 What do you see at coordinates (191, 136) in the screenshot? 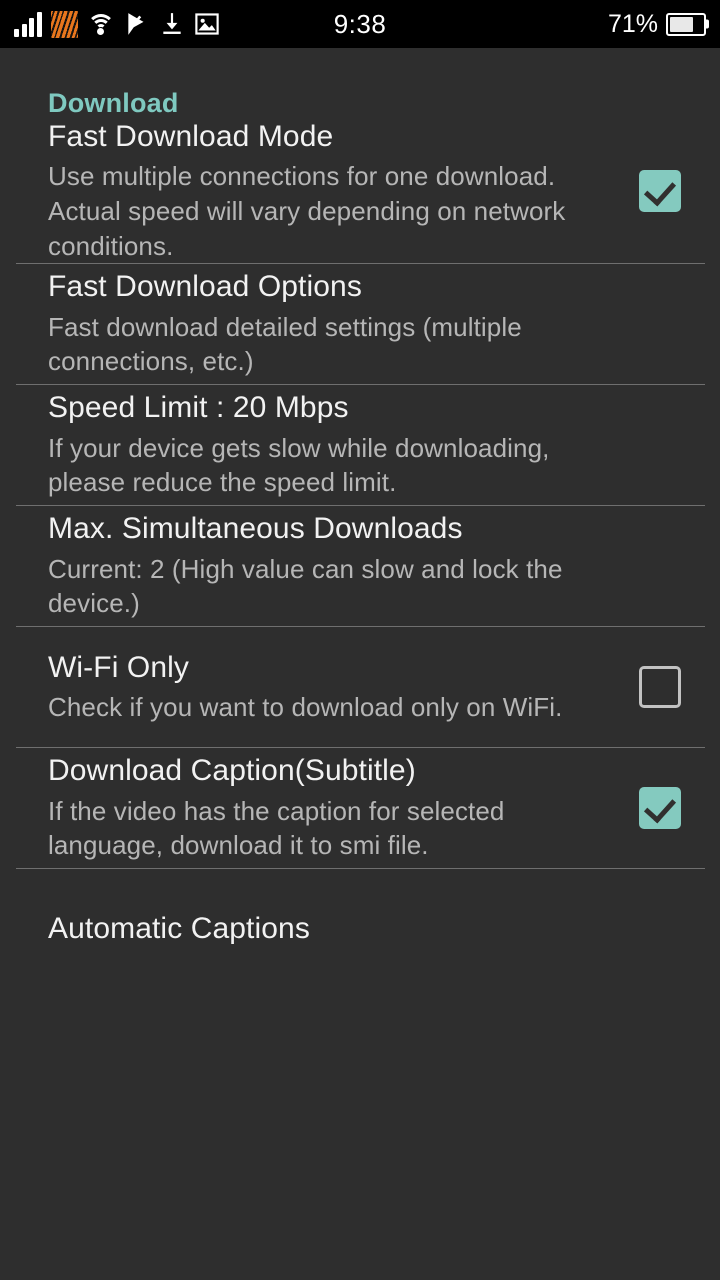
I see `preference-title: Fast Download Mode` at bounding box center [191, 136].